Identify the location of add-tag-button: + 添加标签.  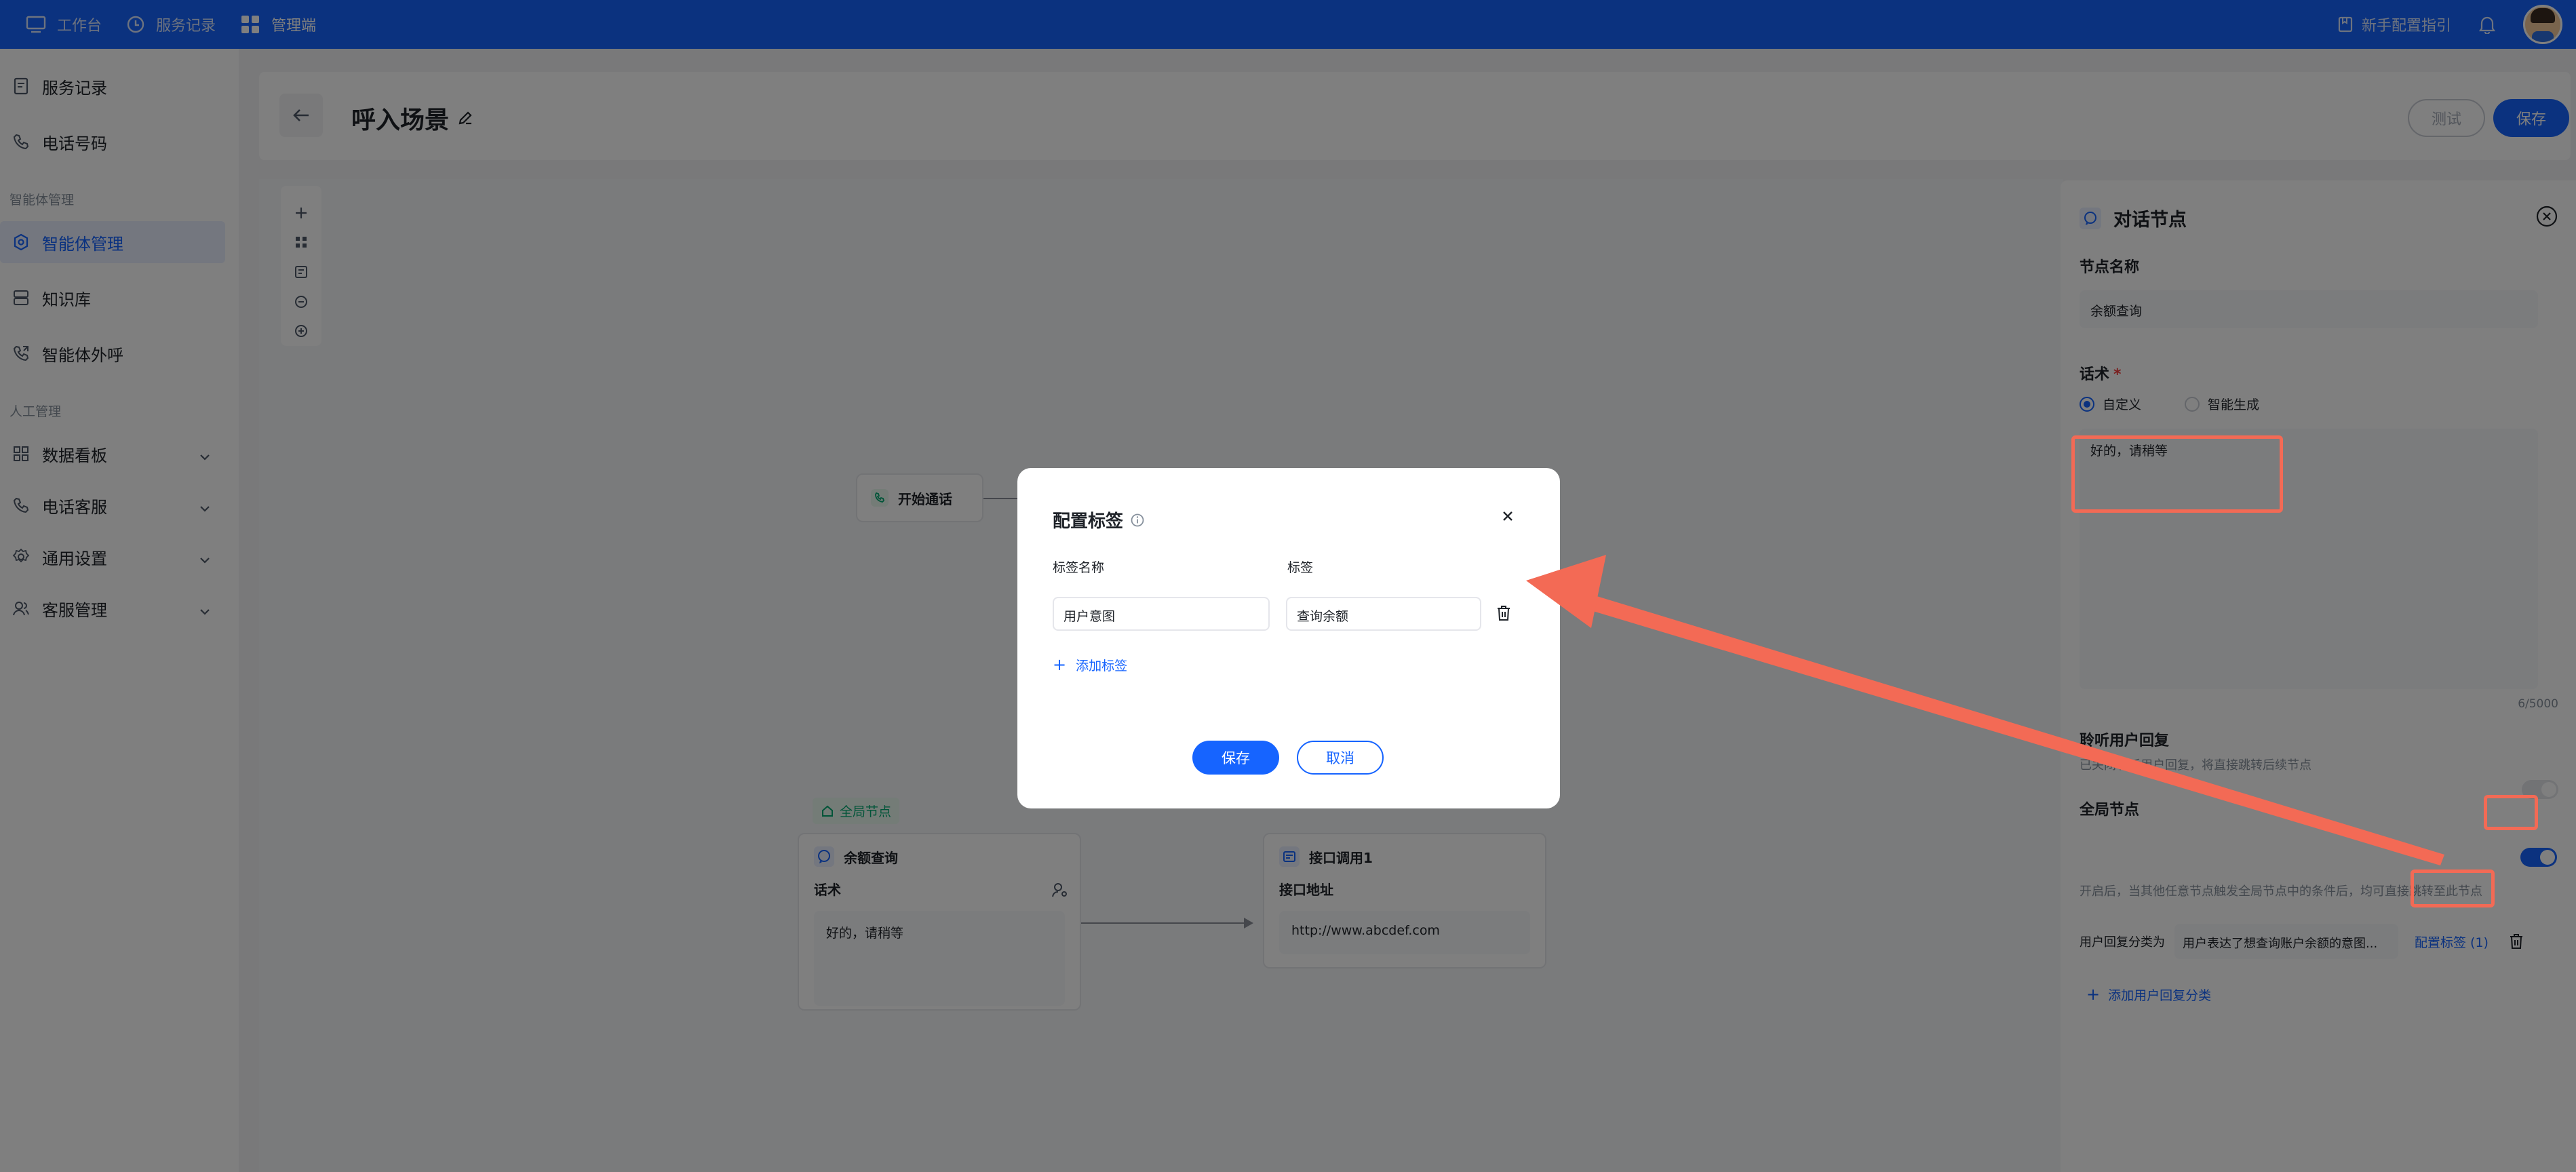
(1090, 664).